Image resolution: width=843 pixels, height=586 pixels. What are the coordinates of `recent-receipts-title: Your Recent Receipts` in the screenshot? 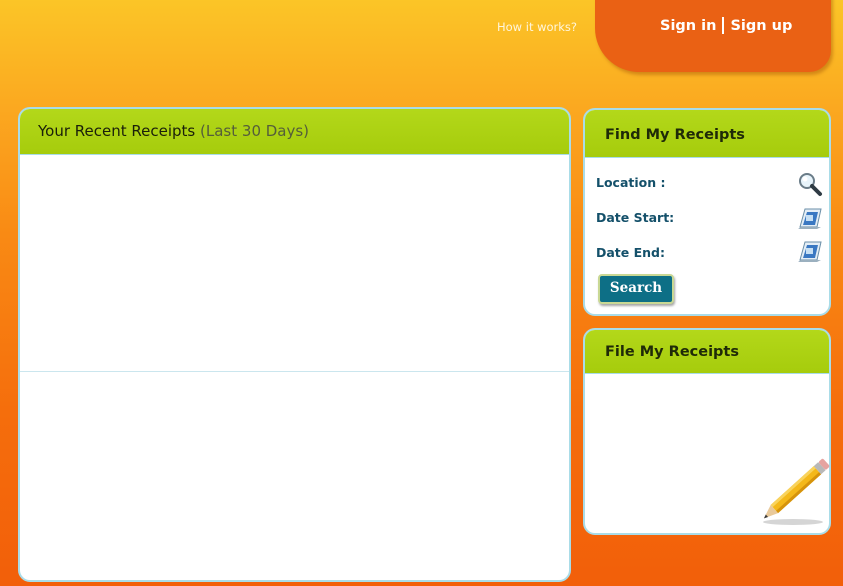 It's located at (117, 131).